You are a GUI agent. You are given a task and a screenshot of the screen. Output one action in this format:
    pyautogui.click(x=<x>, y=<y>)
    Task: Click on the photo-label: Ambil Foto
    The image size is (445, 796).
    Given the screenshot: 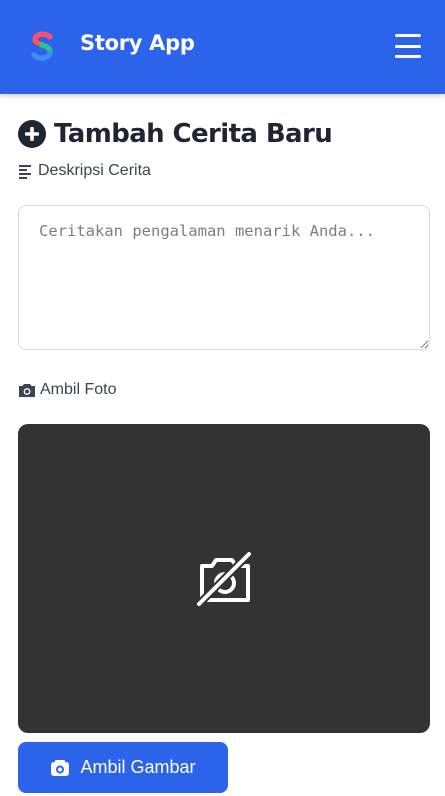 What is the action you would take?
    pyautogui.click(x=67, y=390)
    